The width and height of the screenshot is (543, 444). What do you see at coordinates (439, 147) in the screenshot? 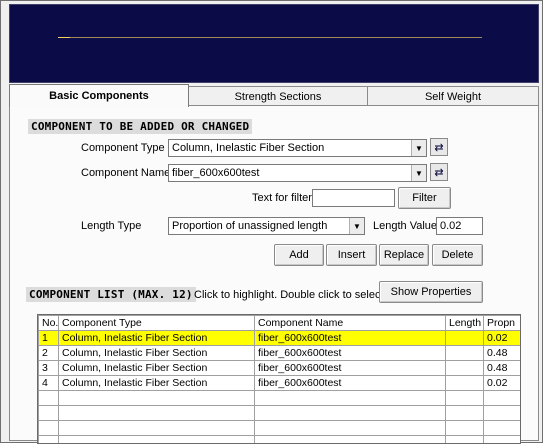
I see `refresh-type-icon: ⇄` at bounding box center [439, 147].